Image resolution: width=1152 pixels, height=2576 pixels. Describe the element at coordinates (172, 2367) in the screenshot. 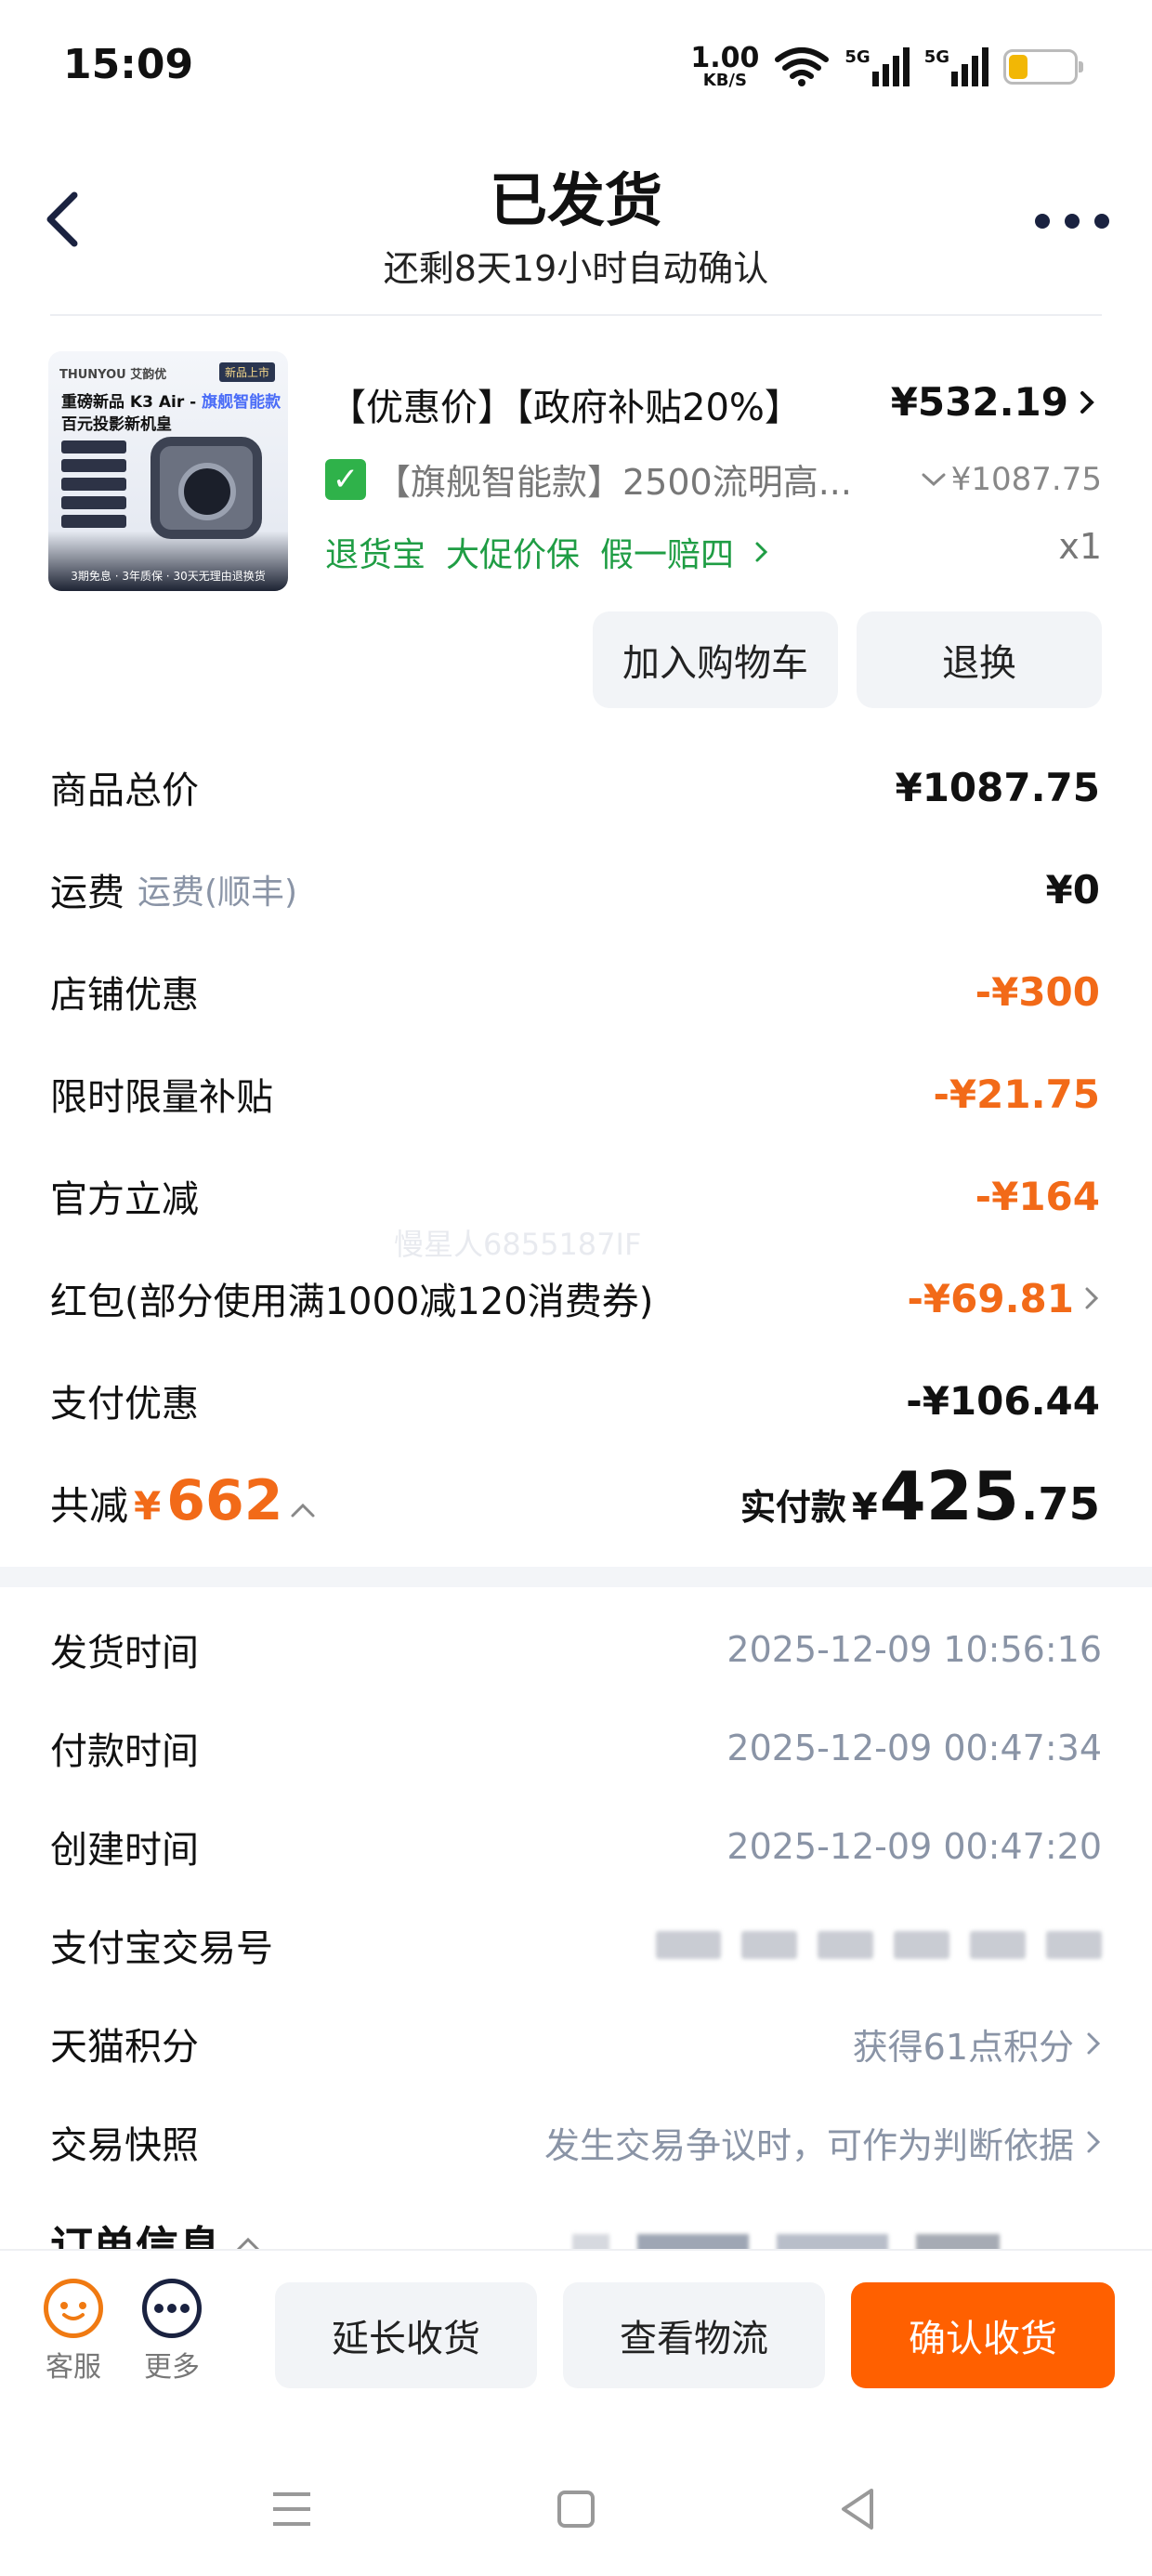

I see `more-label: 更多` at that location.